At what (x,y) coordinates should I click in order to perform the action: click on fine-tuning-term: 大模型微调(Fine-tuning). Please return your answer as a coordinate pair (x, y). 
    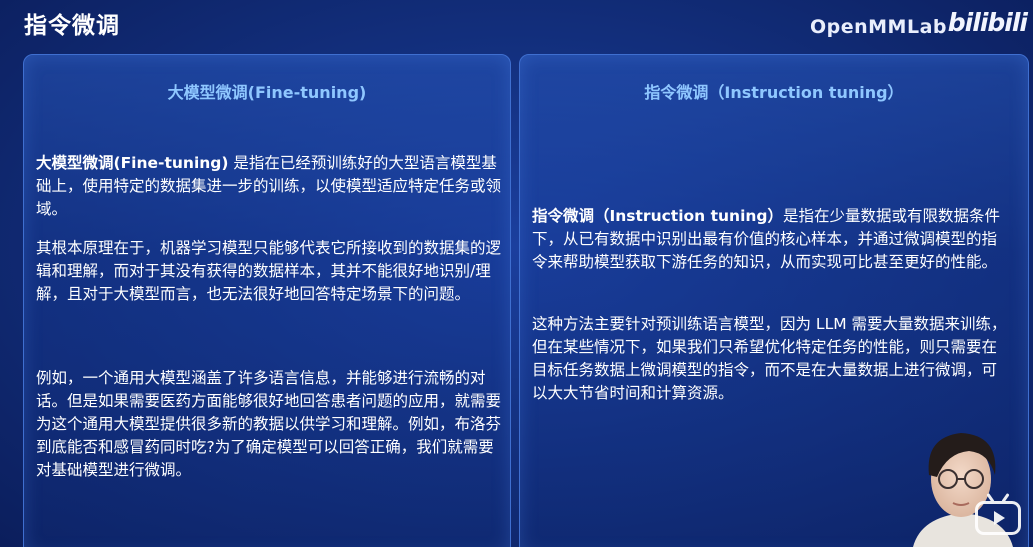
    Looking at the image, I should click on (132, 163).